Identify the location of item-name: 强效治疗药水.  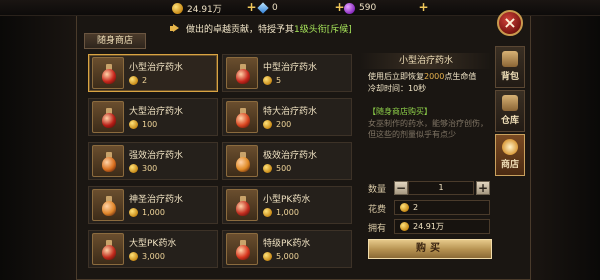
(156, 156).